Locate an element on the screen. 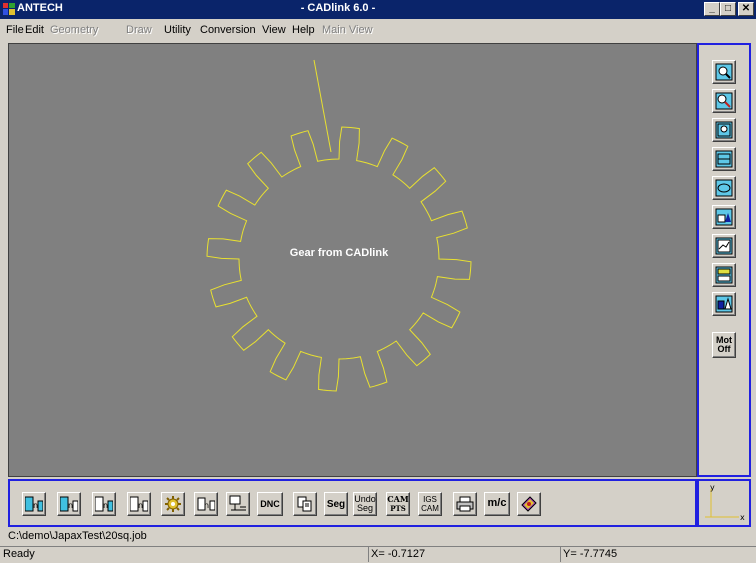 The image size is (756, 563). file-path: C:\demo\JapaxTest\20sq.job is located at coordinates (77, 536).